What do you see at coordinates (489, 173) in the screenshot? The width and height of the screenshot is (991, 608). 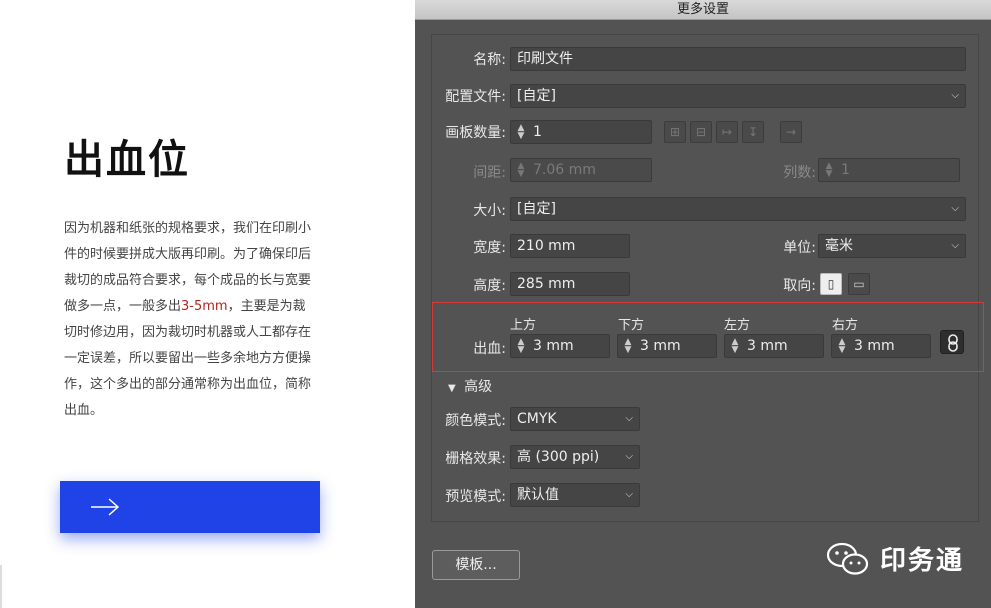 I see `spacing-label: 间距:` at bounding box center [489, 173].